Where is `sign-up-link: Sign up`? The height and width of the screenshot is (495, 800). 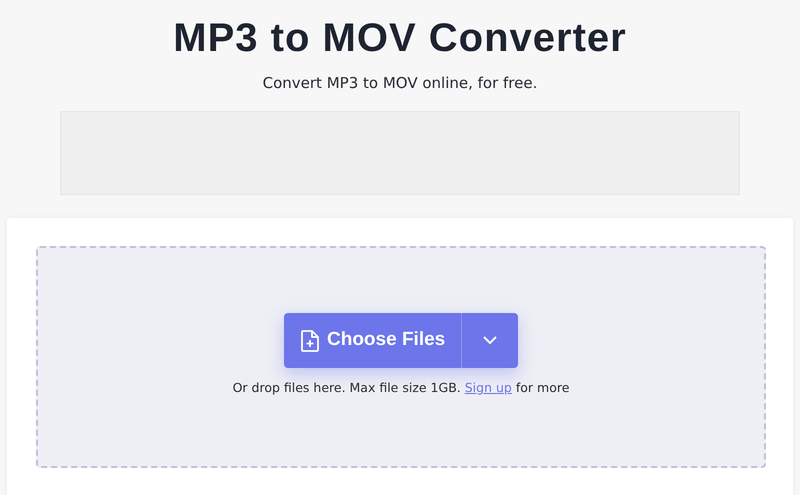 sign-up-link: Sign up is located at coordinates (488, 388).